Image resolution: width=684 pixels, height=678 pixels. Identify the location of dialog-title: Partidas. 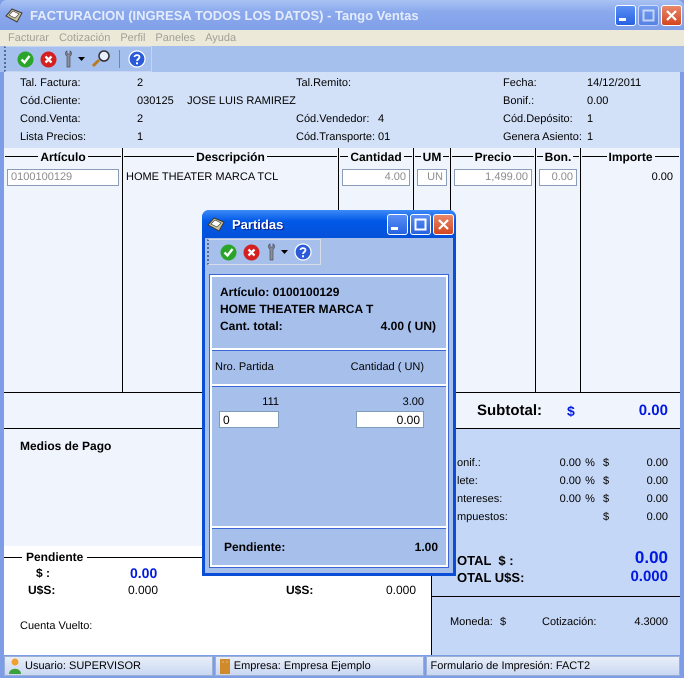
(258, 224).